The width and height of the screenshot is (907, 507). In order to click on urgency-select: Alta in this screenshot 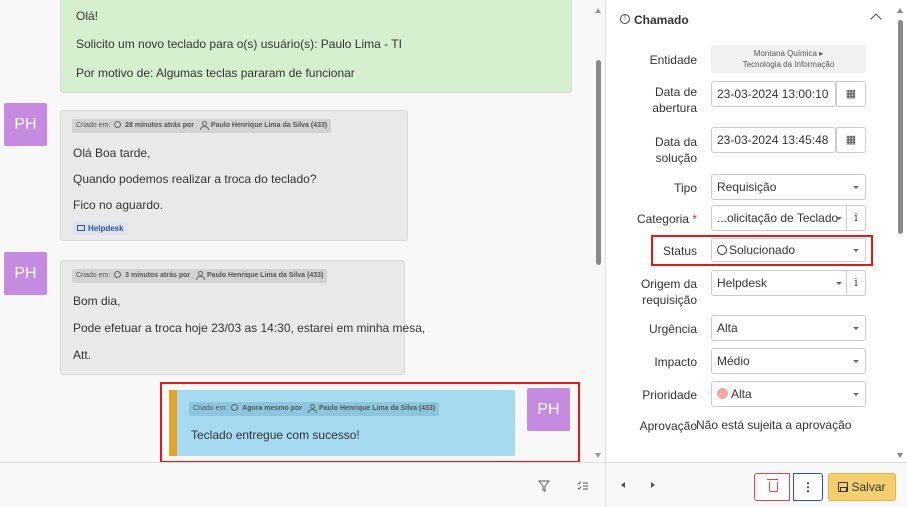, I will do `click(788, 328)`.